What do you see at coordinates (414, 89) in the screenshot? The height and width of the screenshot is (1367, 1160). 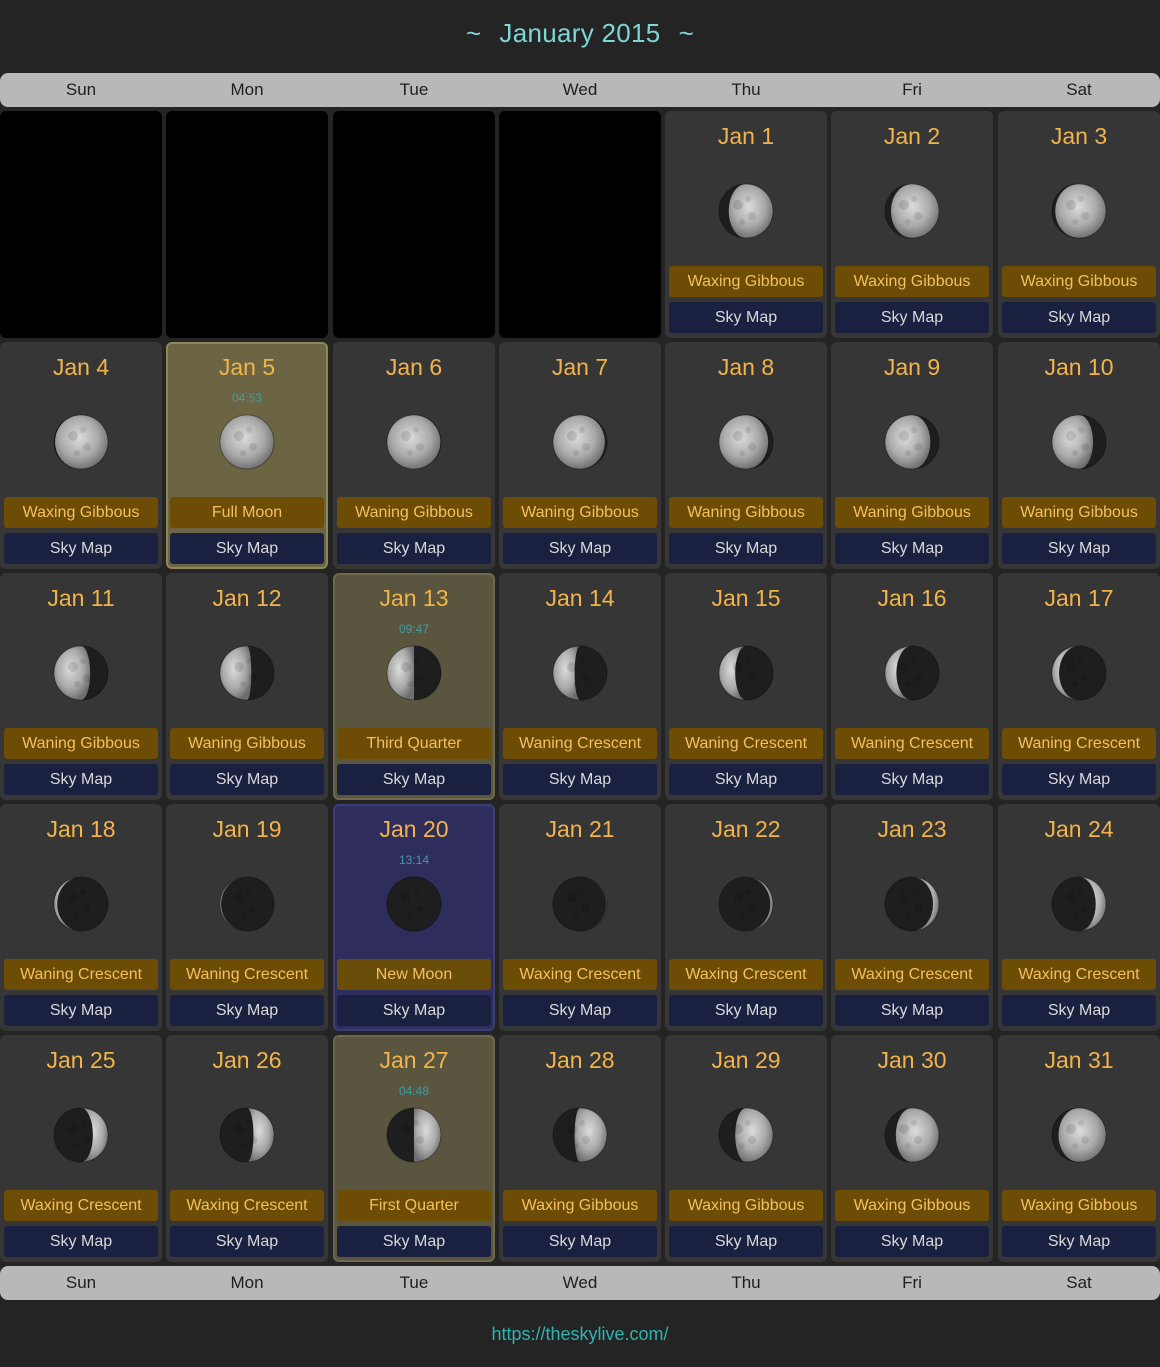 I see `weekday-top-tue: Tue` at bounding box center [414, 89].